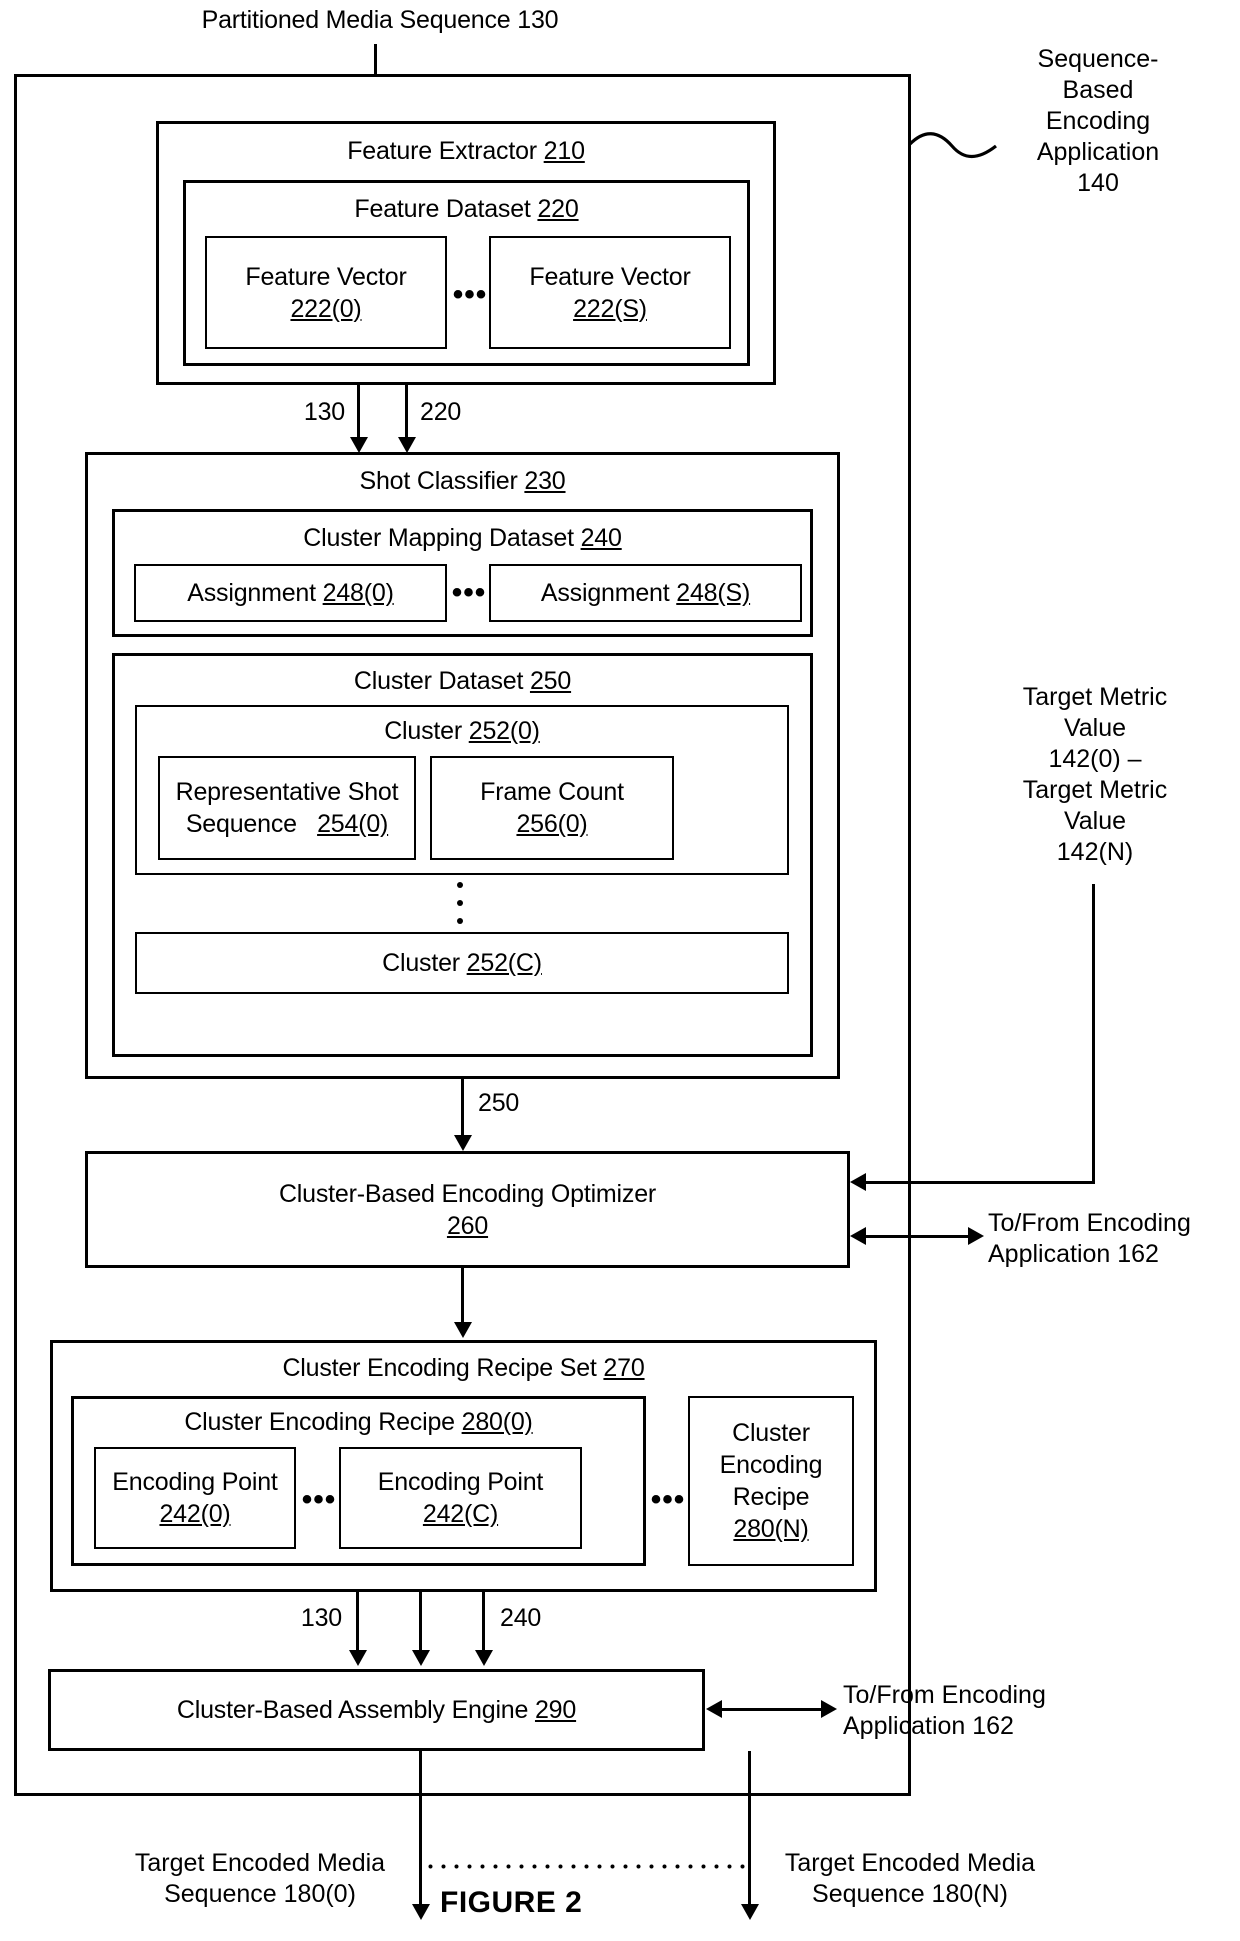 Image resolution: width=1240 pixels, height=1941 pixels. What do you see at coordinates (858, 1182) in the screenshot?
I see `arrow-head-target-metric-to-optimizer` at bounding box center [858, 1182].